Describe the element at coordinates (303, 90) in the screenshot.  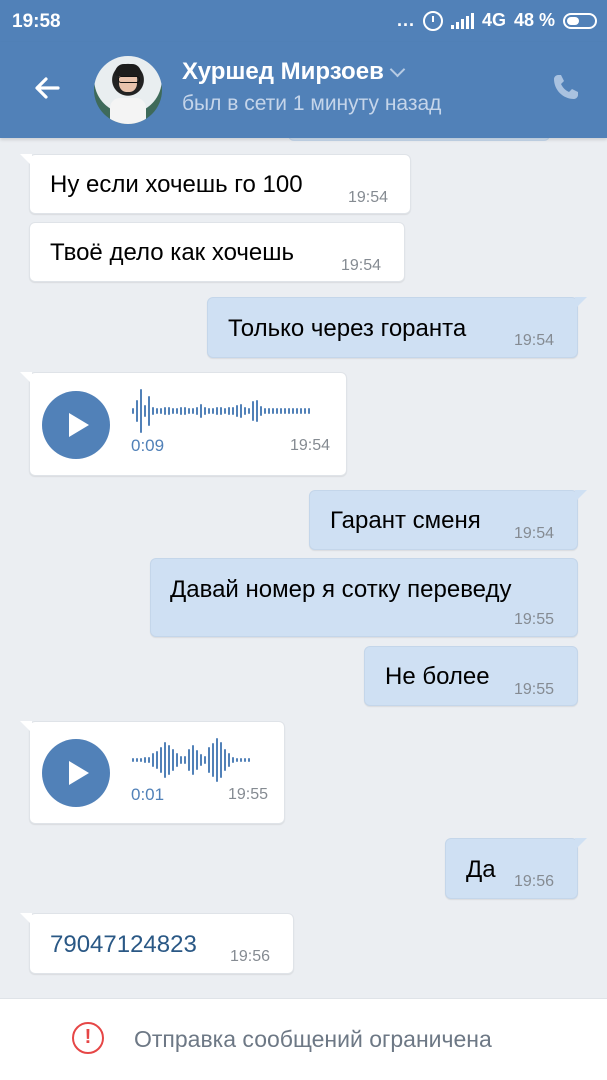
I see `chat-header: Хуршед Мирзоев был в сети 1 минуту назад` at that location.